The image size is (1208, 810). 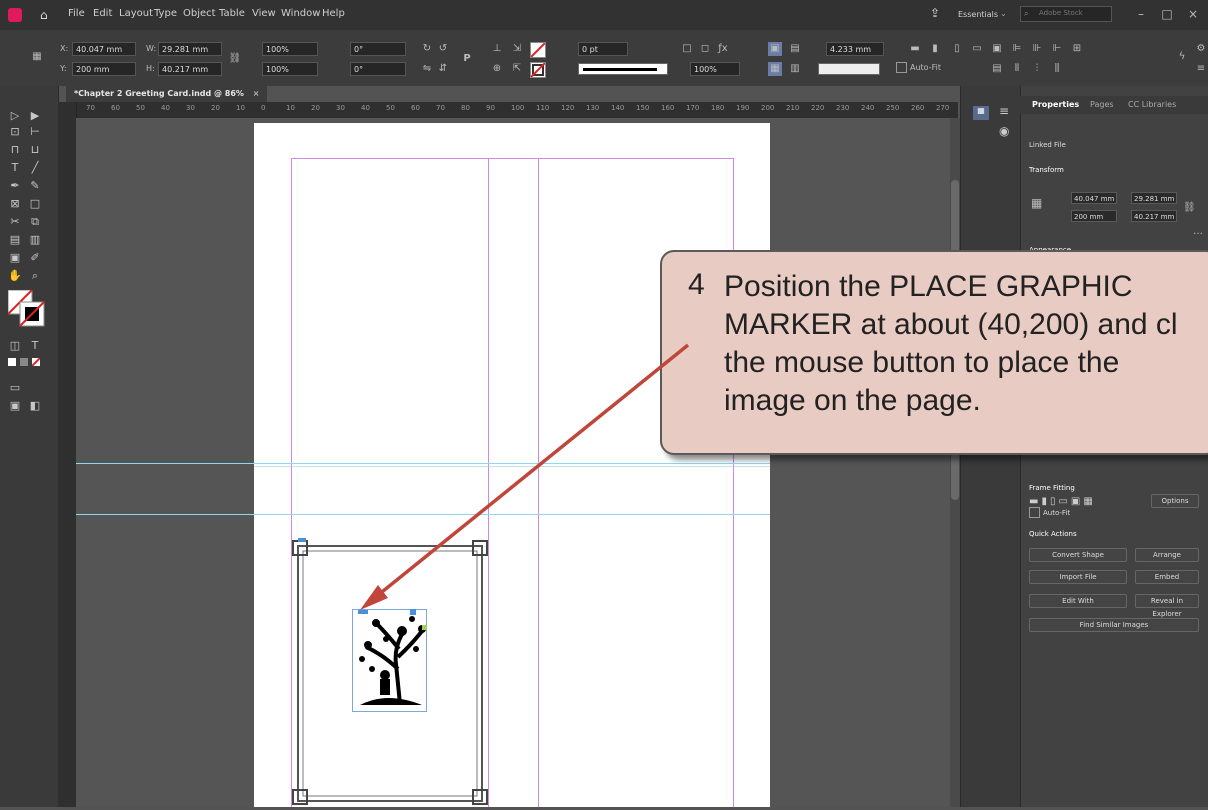 What do you see at coordinates (256, 93) in the screenshot?
I see `close-tab-icon: ×` at bounding box center [256, 93].